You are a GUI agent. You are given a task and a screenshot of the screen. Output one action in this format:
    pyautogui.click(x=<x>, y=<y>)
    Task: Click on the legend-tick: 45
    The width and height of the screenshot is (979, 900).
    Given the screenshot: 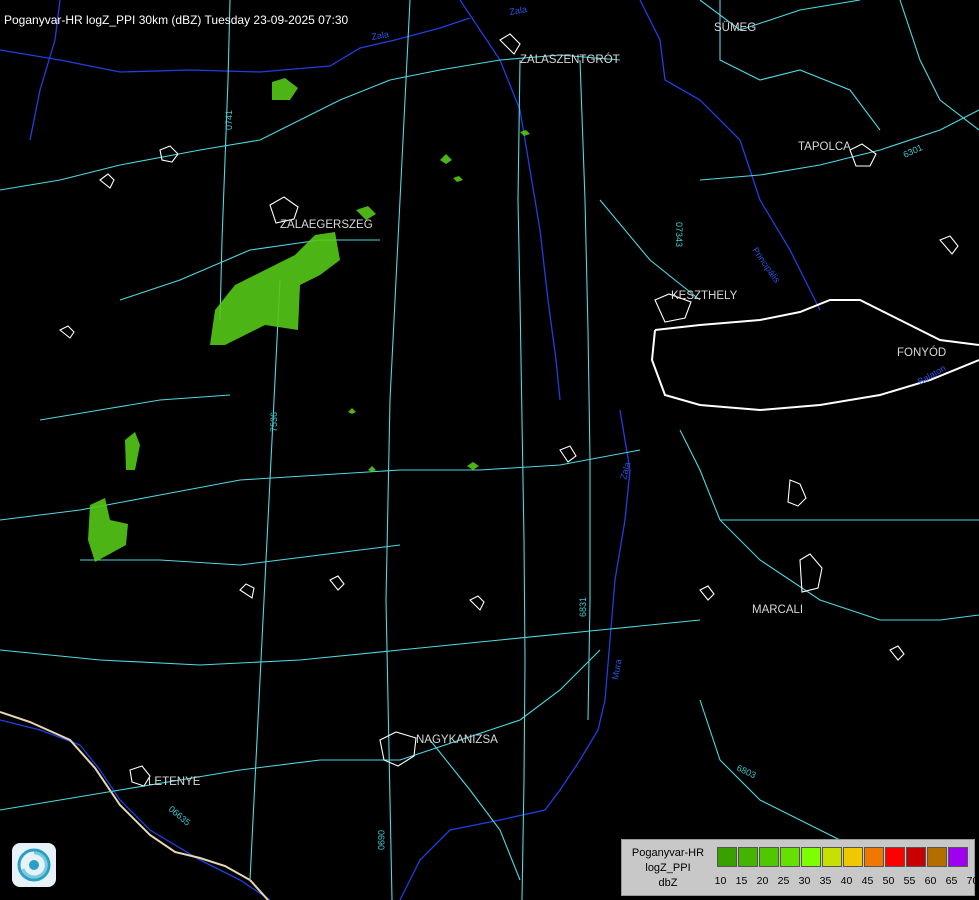 What is the action you would take?
    pyautogui.click(x=867, y=881)
    